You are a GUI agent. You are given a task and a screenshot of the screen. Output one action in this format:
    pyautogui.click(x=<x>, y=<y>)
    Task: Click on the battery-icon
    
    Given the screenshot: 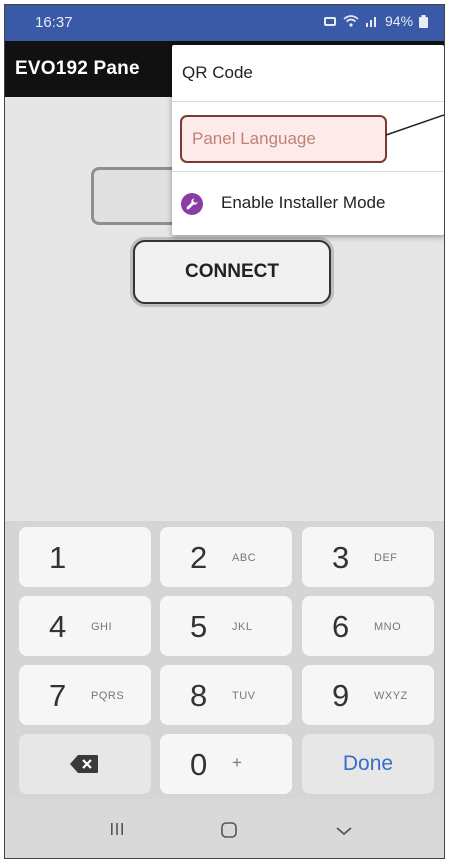 What is the action you would take?
    pyautogui.click(x=424, y=21)
    